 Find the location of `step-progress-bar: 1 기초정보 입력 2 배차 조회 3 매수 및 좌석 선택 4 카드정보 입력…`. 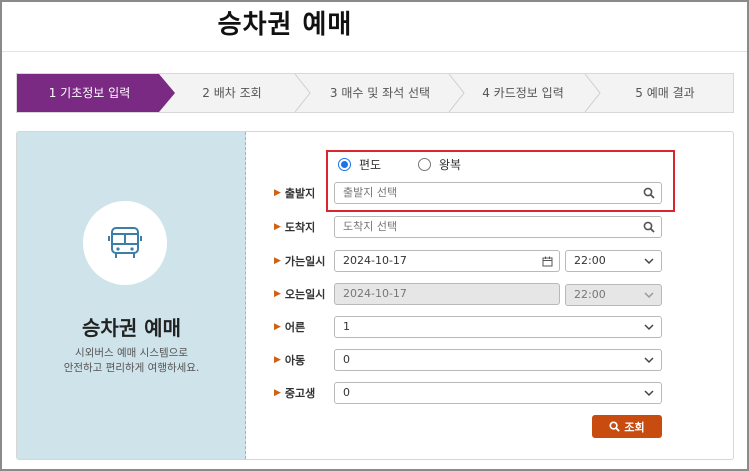

step-progress-bar: 1 기초정보 입력 2 배차 조회 3 매수 및 좌석 선택 4 카드정보 입력… is located at coordinates (375, 93).